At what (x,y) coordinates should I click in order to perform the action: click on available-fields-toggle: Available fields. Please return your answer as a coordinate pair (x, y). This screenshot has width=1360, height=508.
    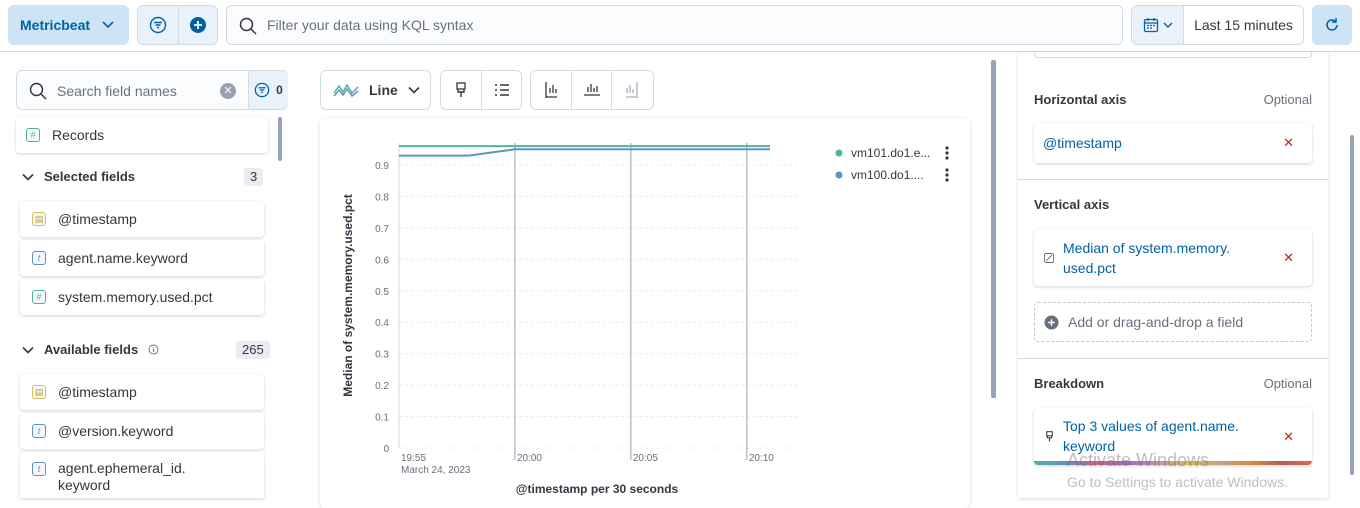
    Looking at the image, I should click on (90, 349).